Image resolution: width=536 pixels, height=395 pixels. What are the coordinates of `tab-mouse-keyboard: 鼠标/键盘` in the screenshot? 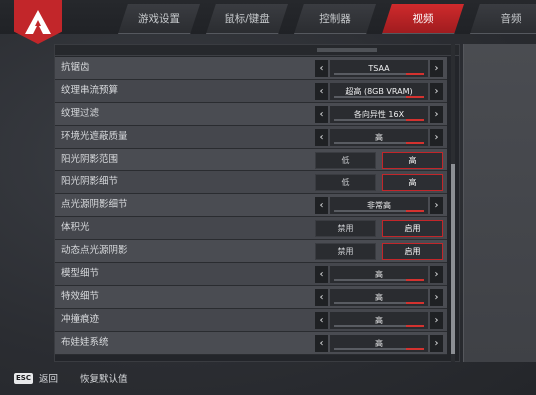 It's located at (247, 19).